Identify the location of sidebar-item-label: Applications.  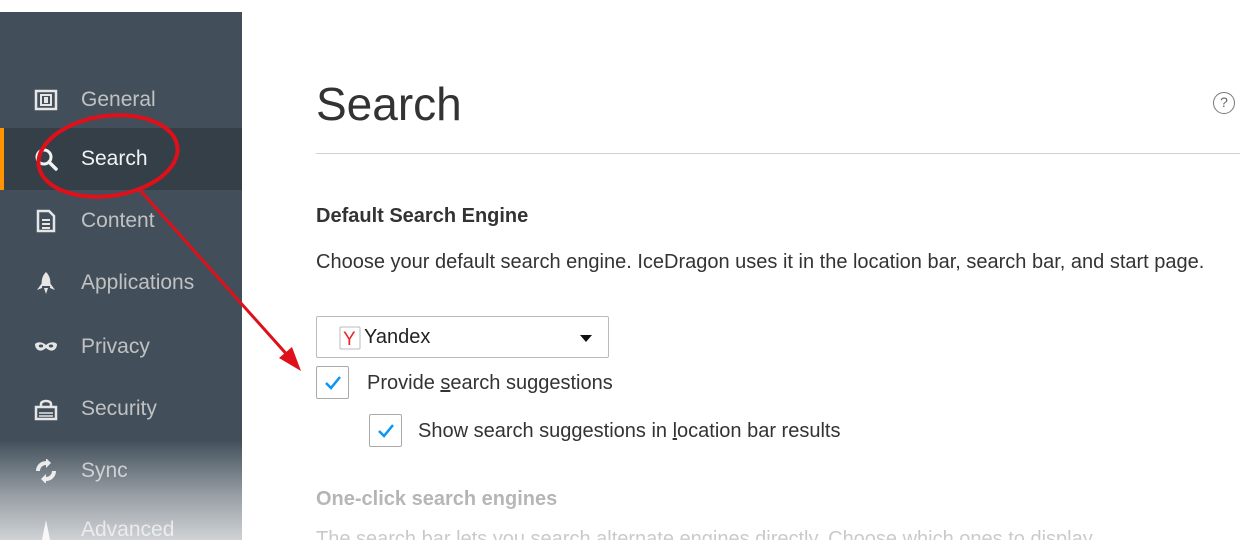
(138, 282).